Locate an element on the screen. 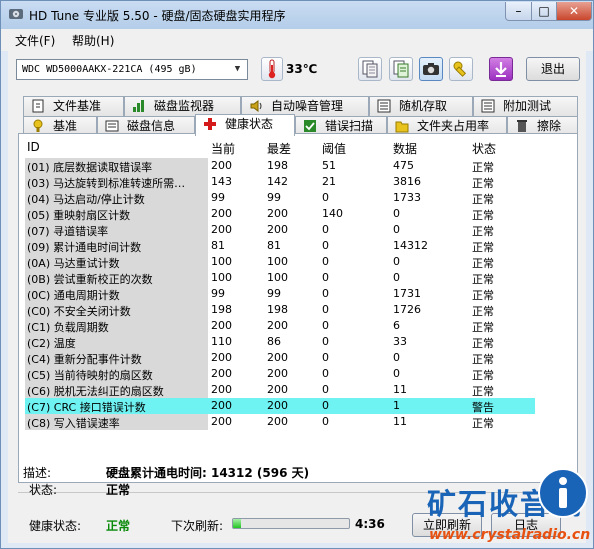  random-access-icon is located at coordinates (384, 106).